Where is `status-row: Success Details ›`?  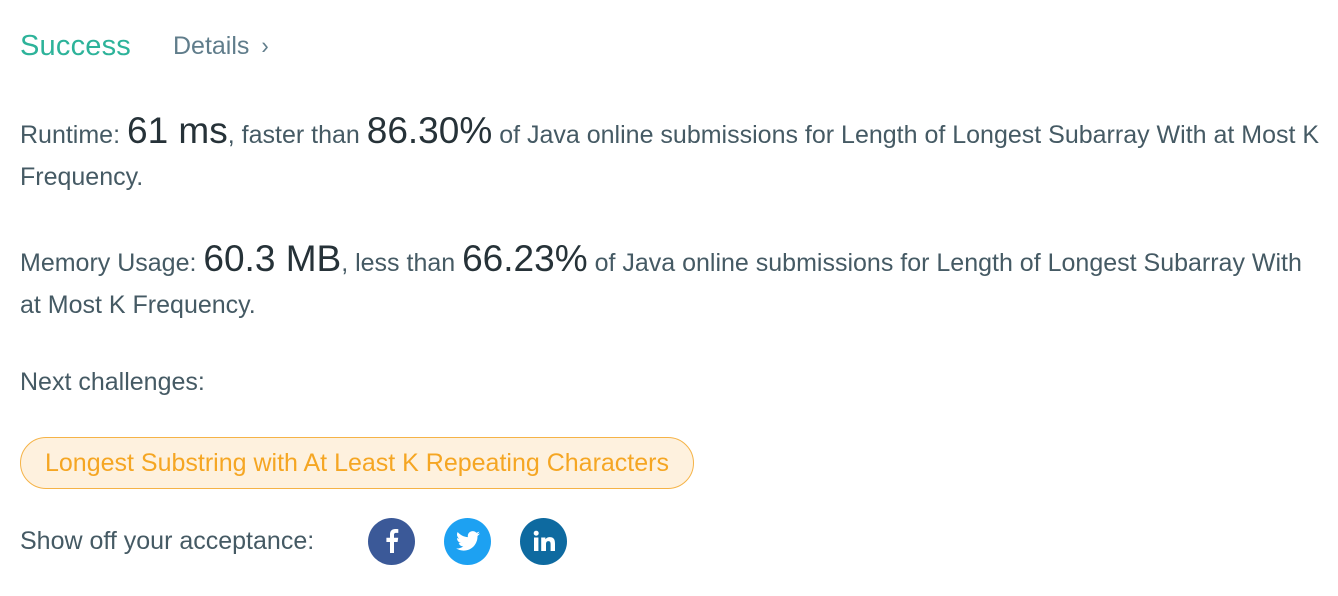 status-row: Success Details › is located at coordinates (144, 46).